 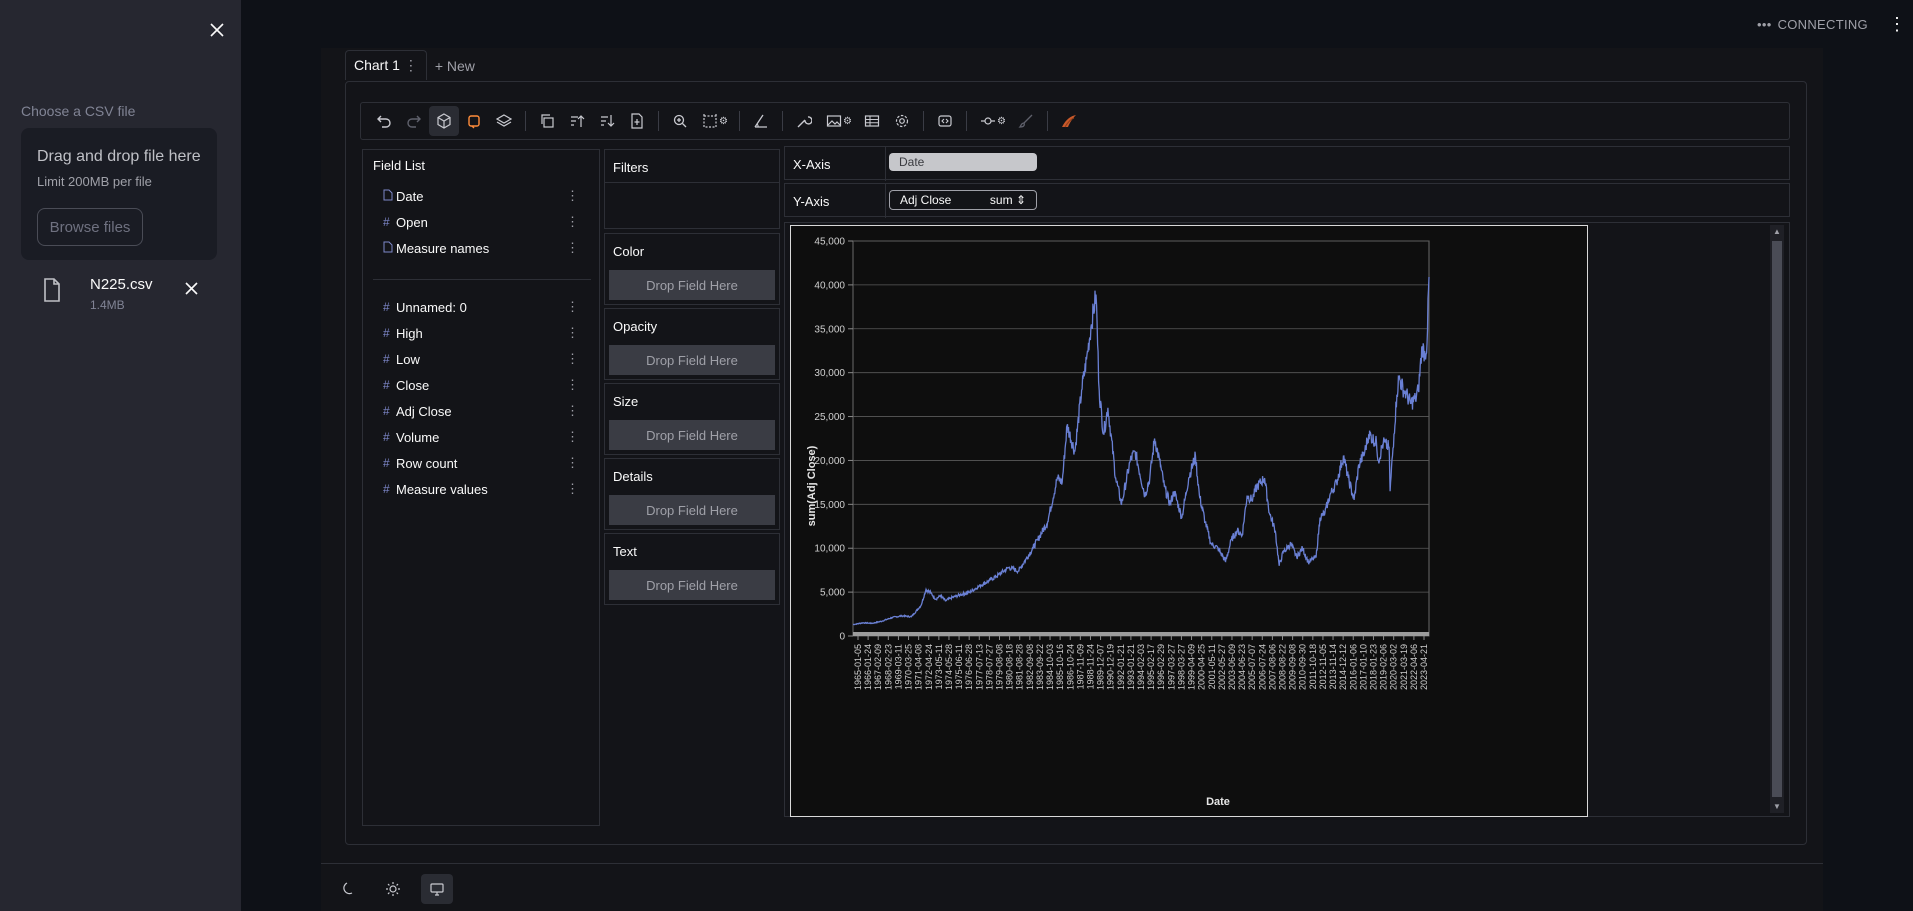 I want to click on upload-label: Choose a CSV file, so click(x=78, y=111).